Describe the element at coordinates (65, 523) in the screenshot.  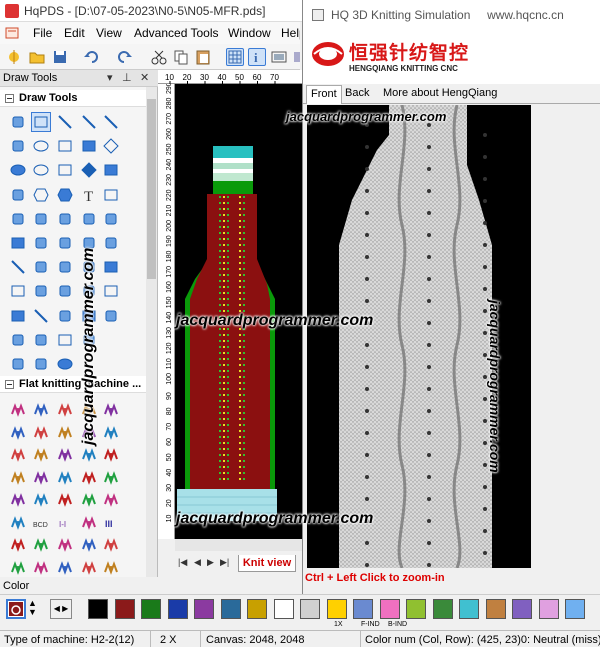
I see `stitch-tool-icon: I-I` at that location.